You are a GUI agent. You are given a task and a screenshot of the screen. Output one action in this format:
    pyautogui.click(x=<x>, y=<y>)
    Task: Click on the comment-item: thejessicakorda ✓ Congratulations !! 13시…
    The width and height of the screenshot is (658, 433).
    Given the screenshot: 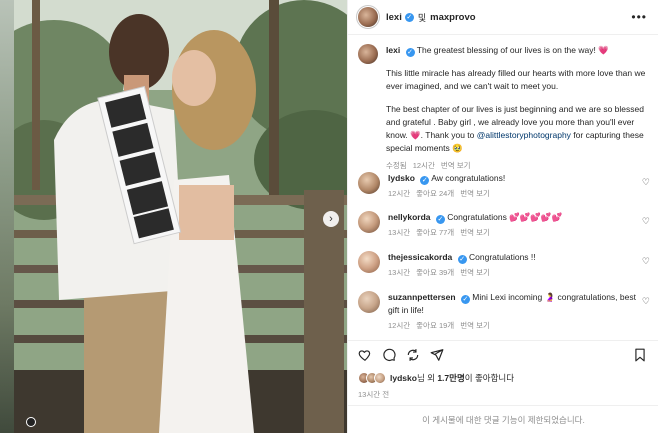 What is the action you would take?
    pyautogui.click(x=505, y=265)
    